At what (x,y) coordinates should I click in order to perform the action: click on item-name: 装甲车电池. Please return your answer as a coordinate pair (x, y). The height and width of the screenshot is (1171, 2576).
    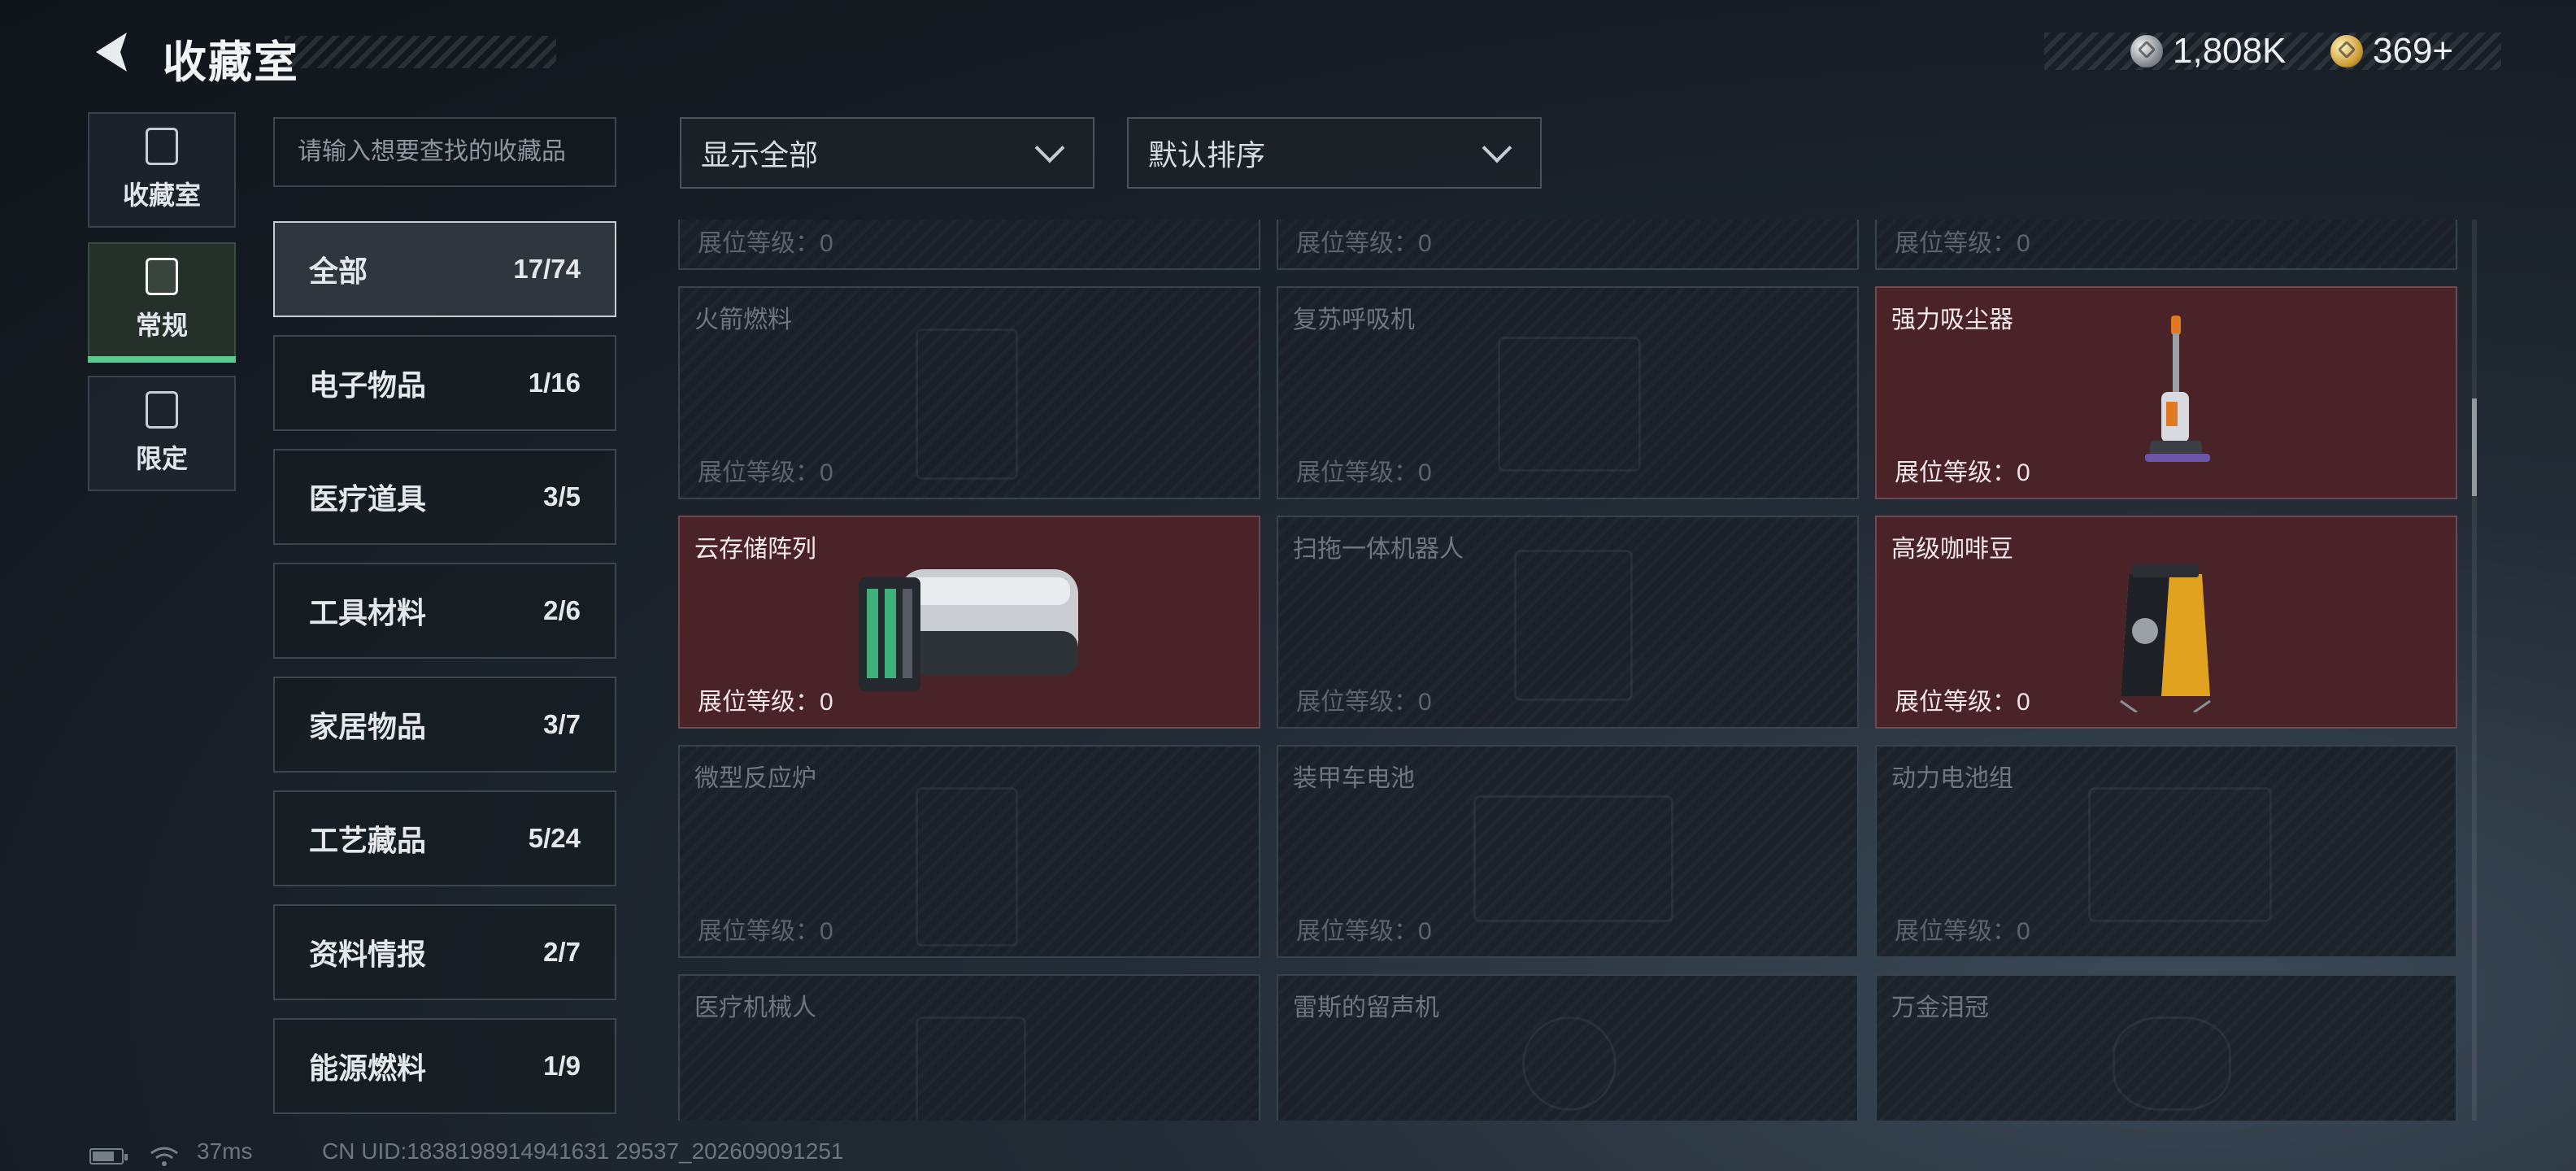
    Looking at the image, I should click on (1354, 778).